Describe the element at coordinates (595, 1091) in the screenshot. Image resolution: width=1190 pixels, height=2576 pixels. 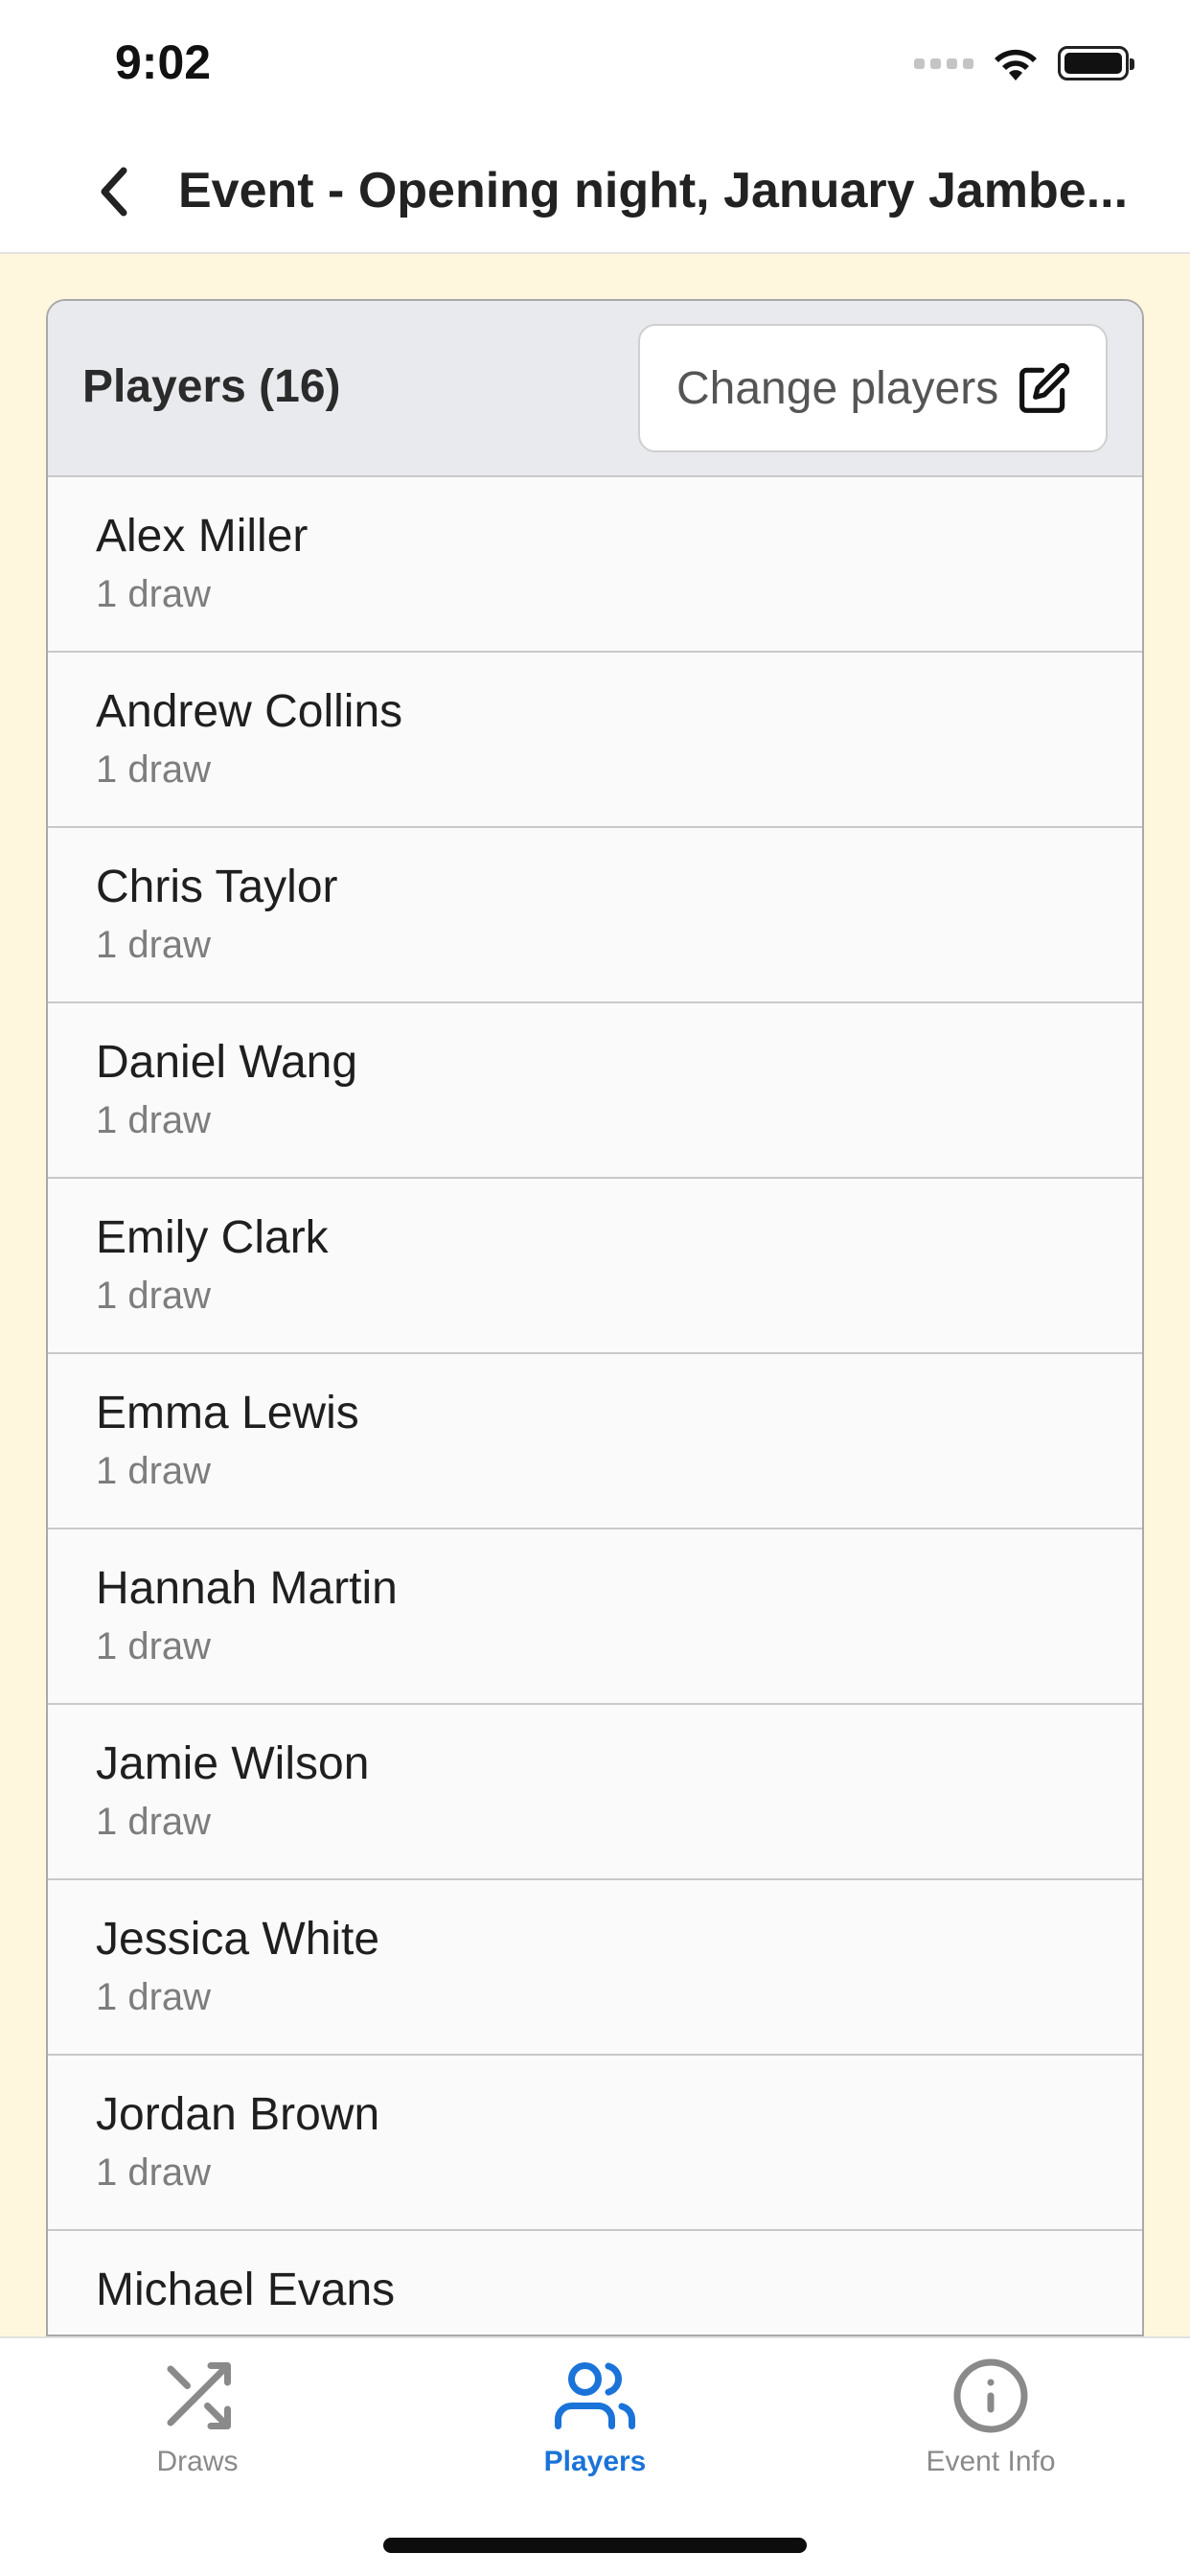
I see `player-row: Daniel Wang 1 draw` at that location.